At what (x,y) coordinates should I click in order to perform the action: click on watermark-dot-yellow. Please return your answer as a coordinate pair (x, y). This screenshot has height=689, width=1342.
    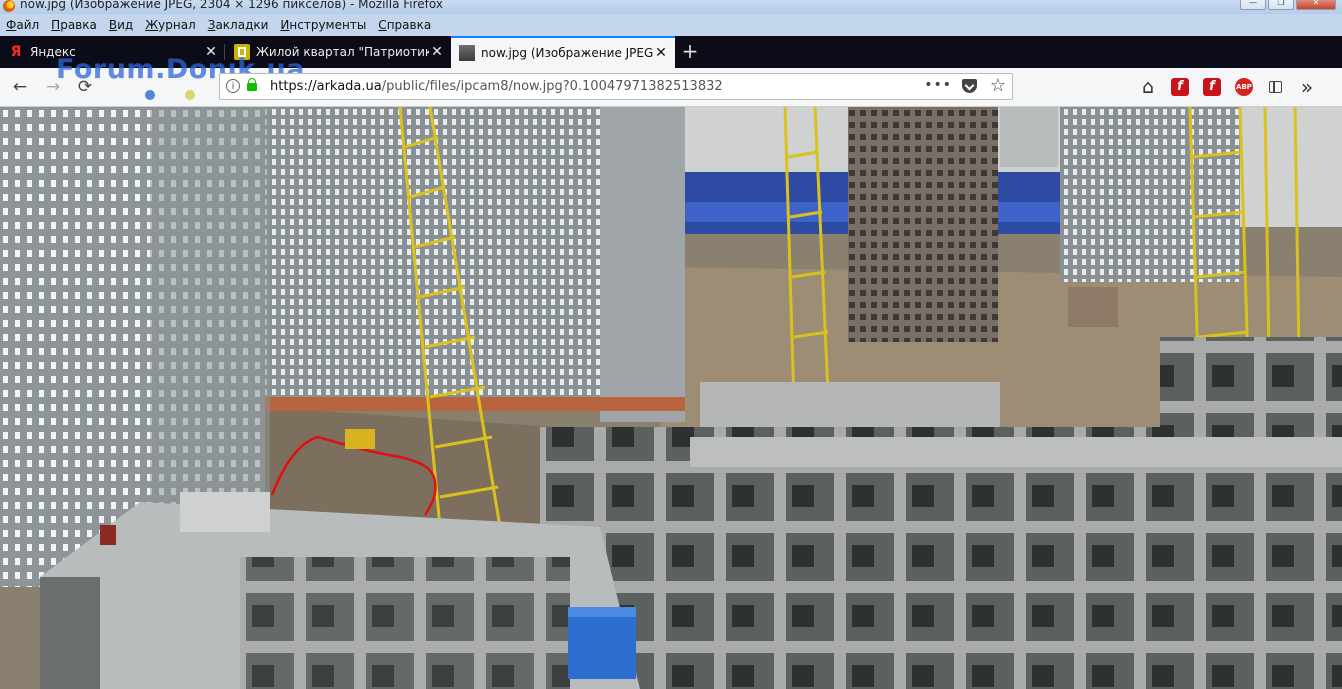
    Looking at the image, I should click on (190, 95).